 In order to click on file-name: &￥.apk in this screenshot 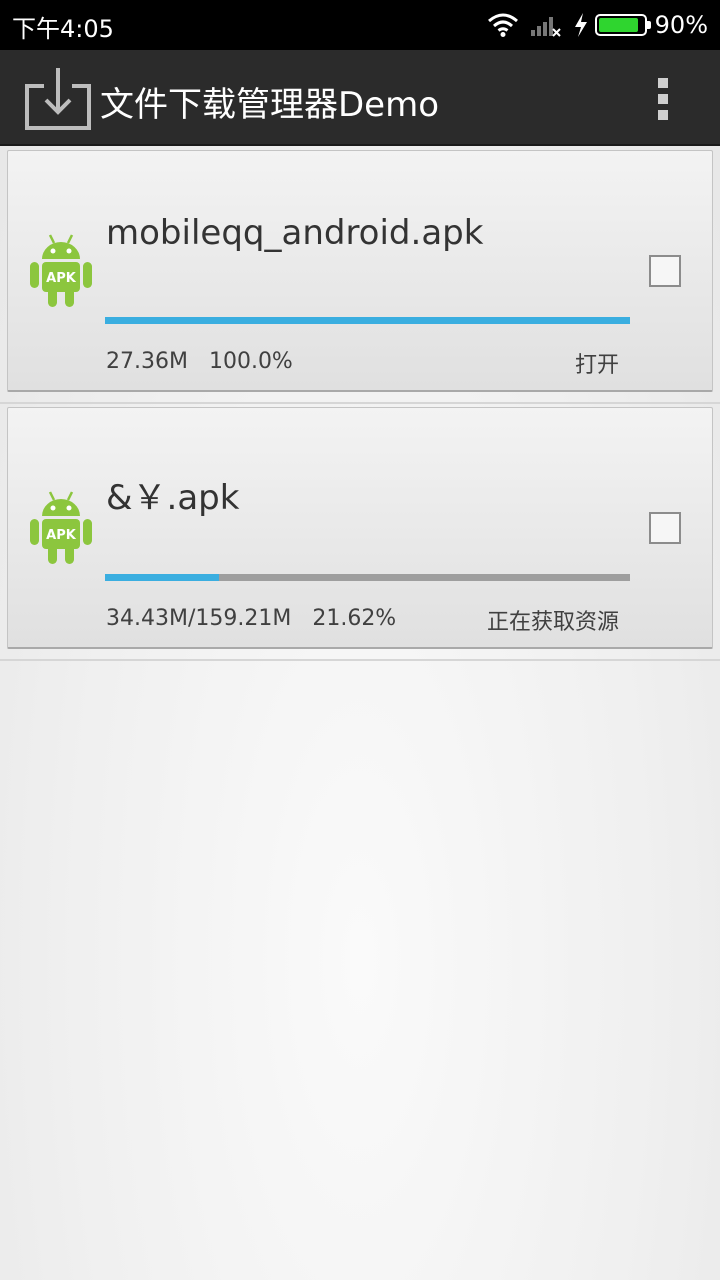, I will do `click(173, 498)`.